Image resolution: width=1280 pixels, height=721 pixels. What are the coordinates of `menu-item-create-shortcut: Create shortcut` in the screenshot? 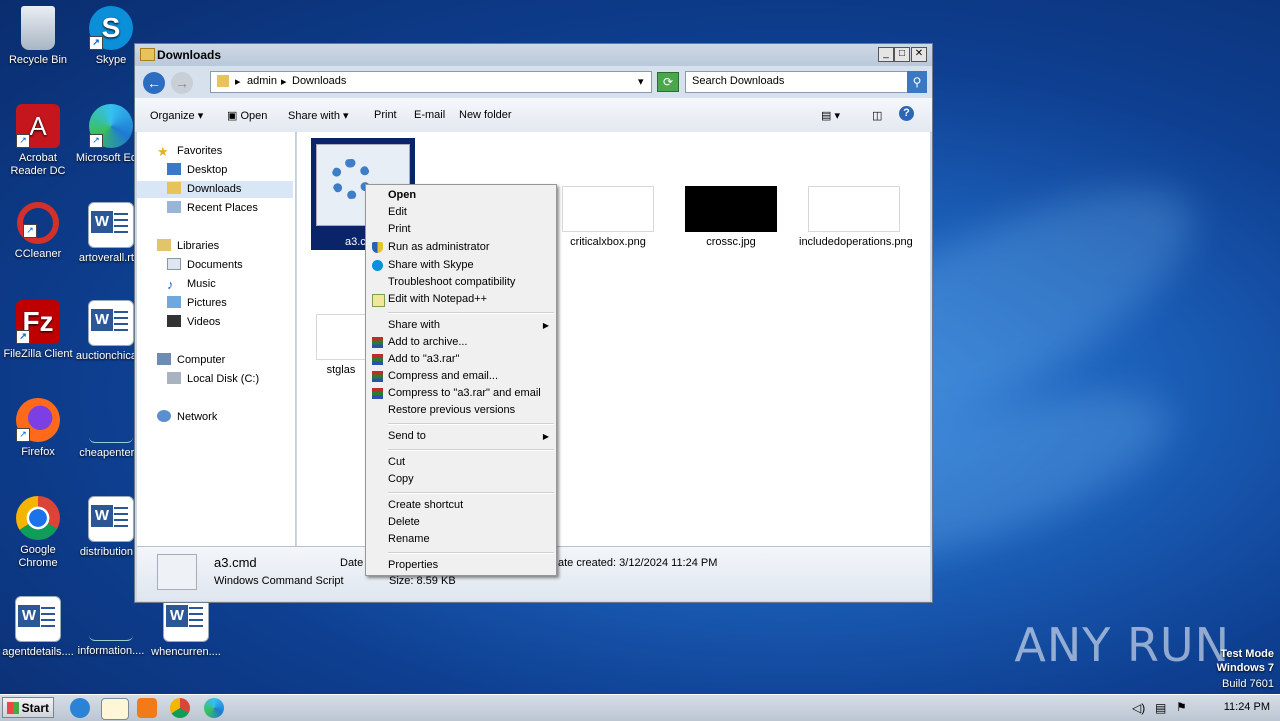 It's located at (461, 505).